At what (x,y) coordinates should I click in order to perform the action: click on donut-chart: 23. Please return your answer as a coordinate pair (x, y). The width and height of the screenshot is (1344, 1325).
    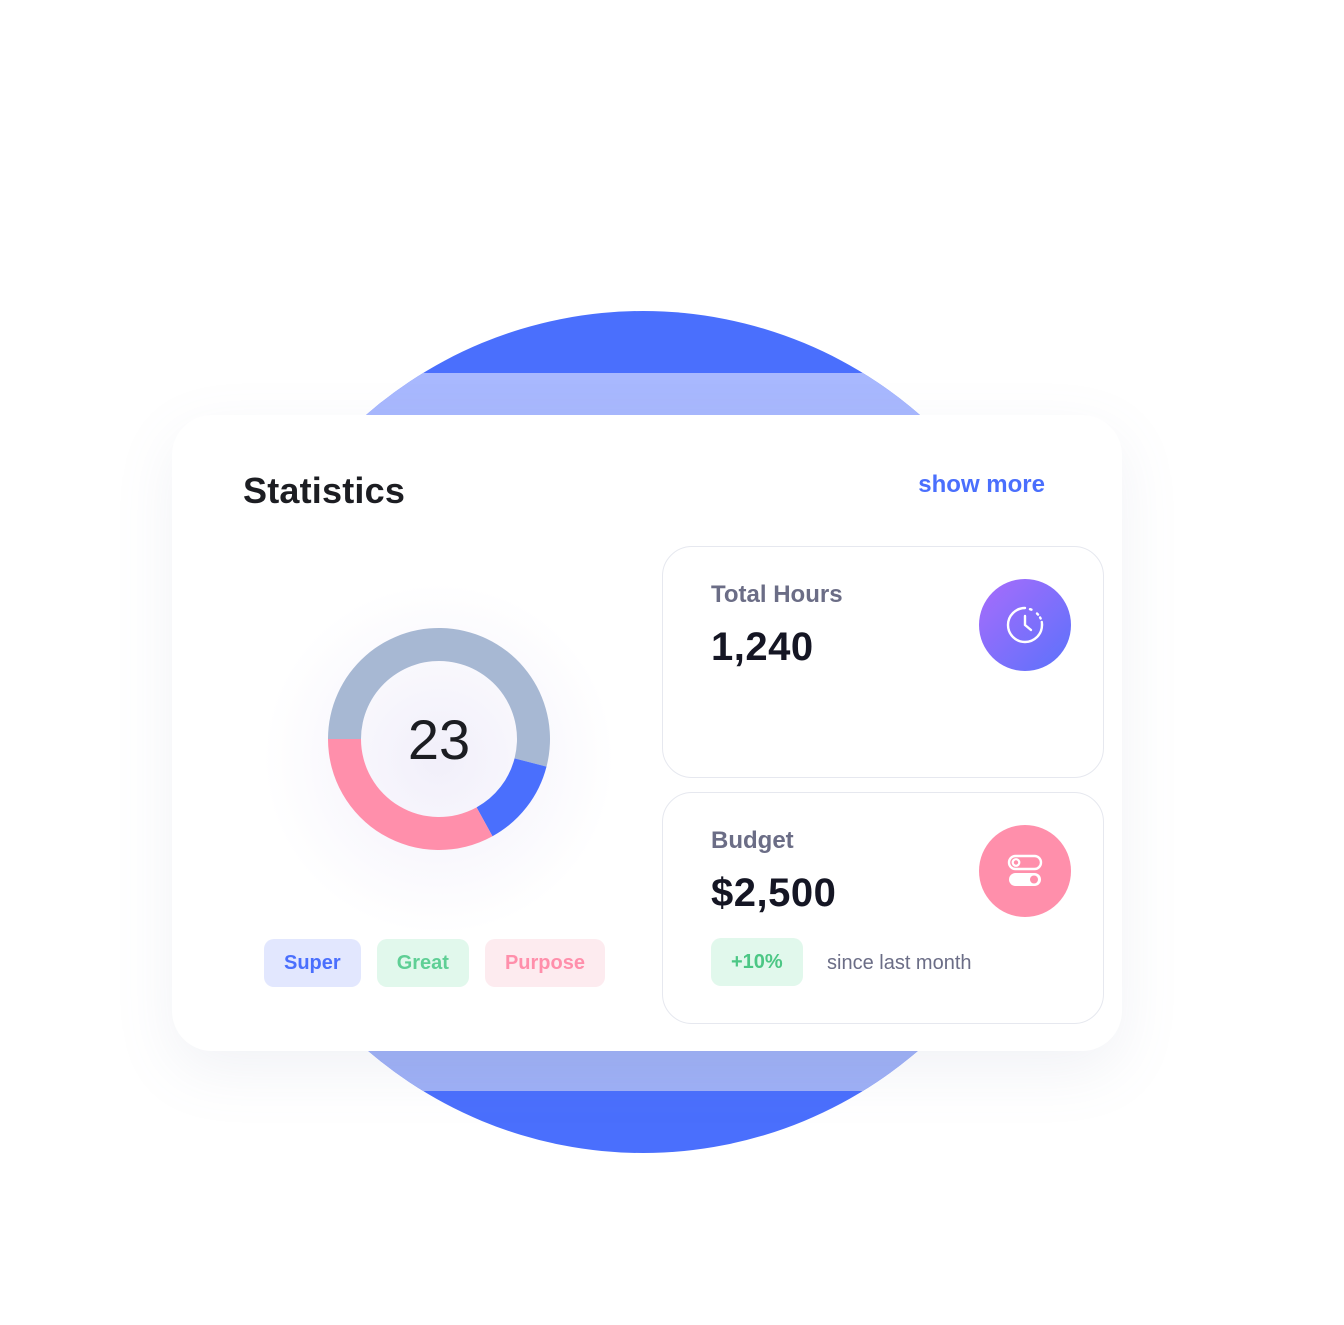
    Looking at the image, I should click on (439, 759).